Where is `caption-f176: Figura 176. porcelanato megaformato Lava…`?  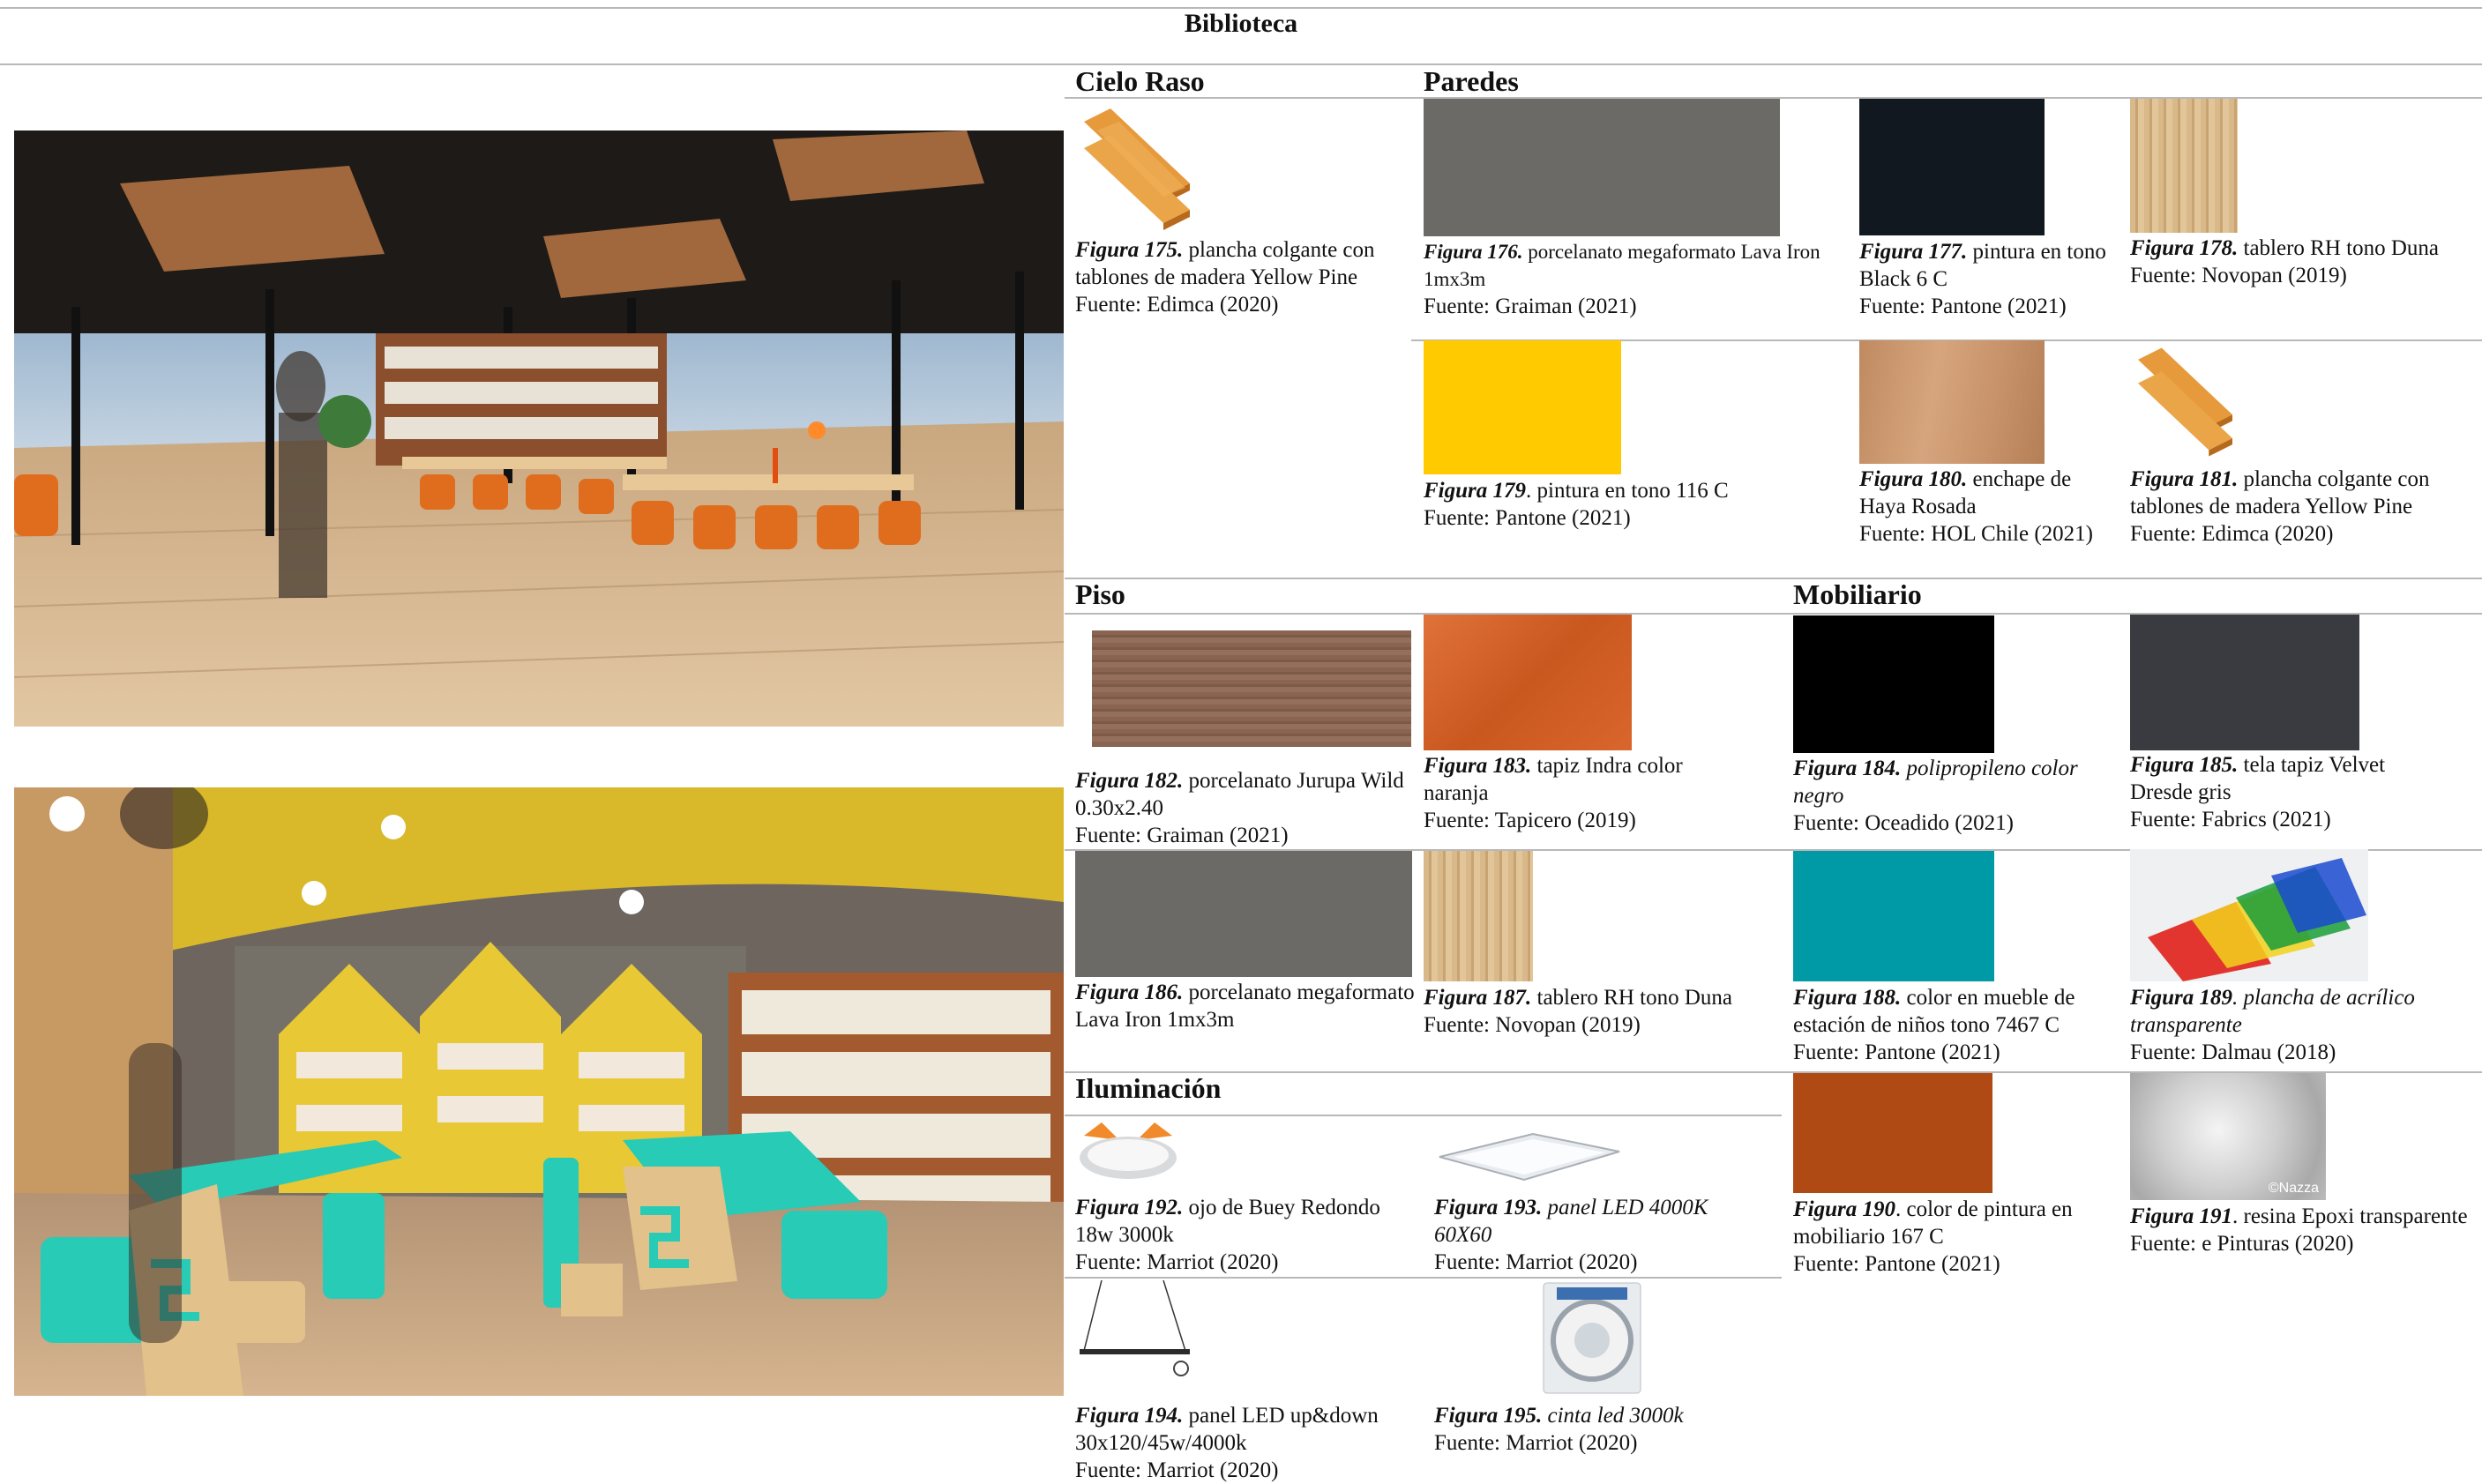 caption-f176: Figura 176. porcelanato megaformato Lava… is located at coordinates (1622, 279).